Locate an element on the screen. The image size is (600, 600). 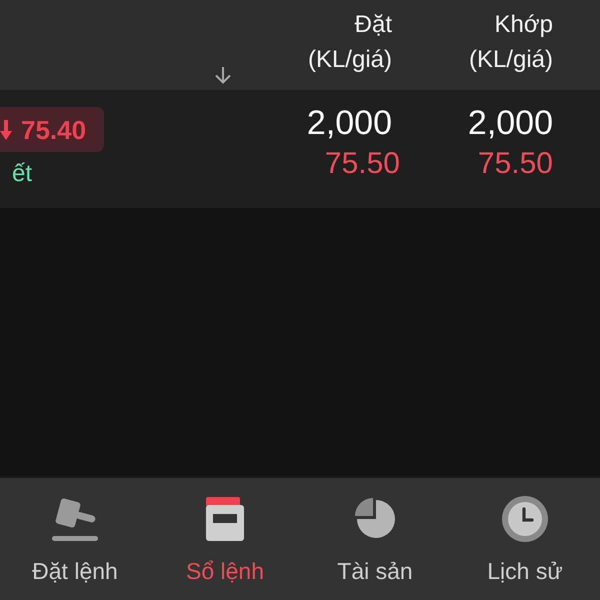
order-price: 75.50 is located at coordinates (362, 164).